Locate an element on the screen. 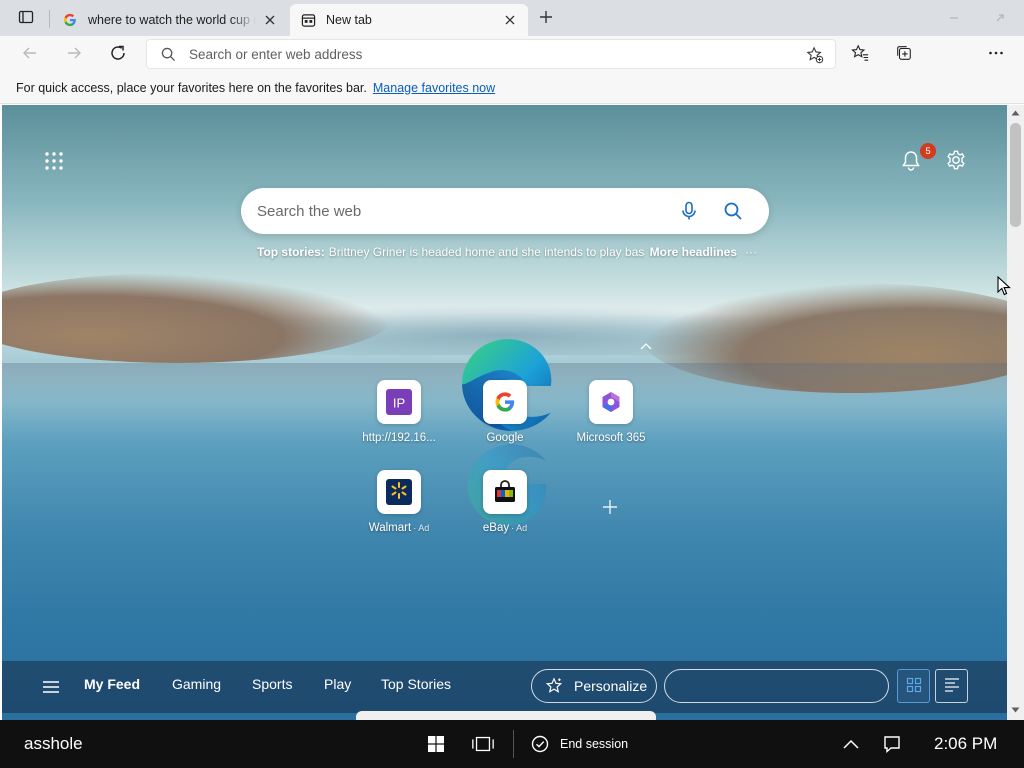 This screenshot has width=1024, height=768. app-launcher-icon is located at coordinates (54, 161).